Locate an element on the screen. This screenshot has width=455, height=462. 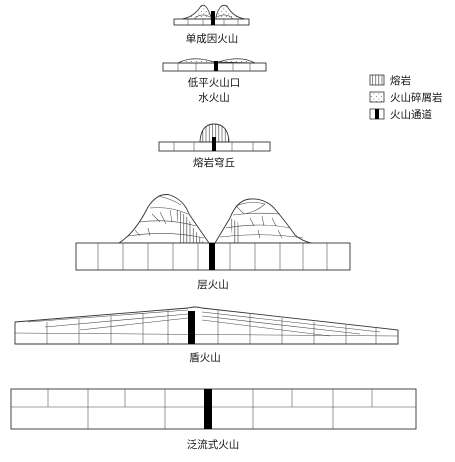
shield-volcano-conduit is located at coordinates (191, 327).